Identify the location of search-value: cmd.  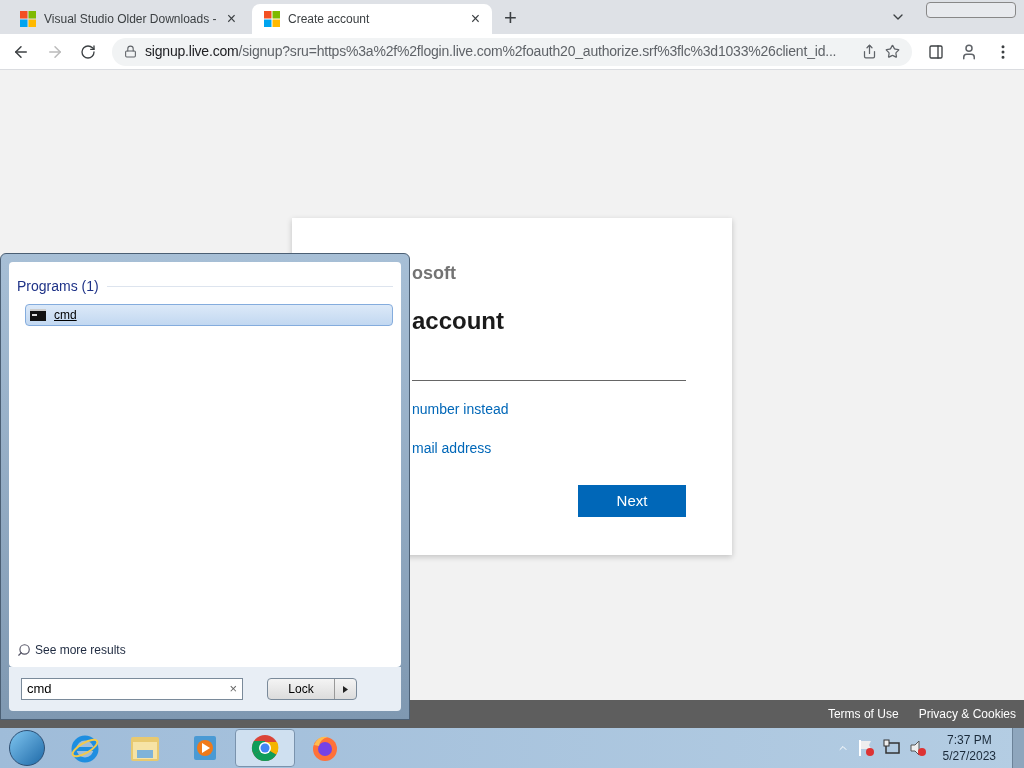
(40, 689).